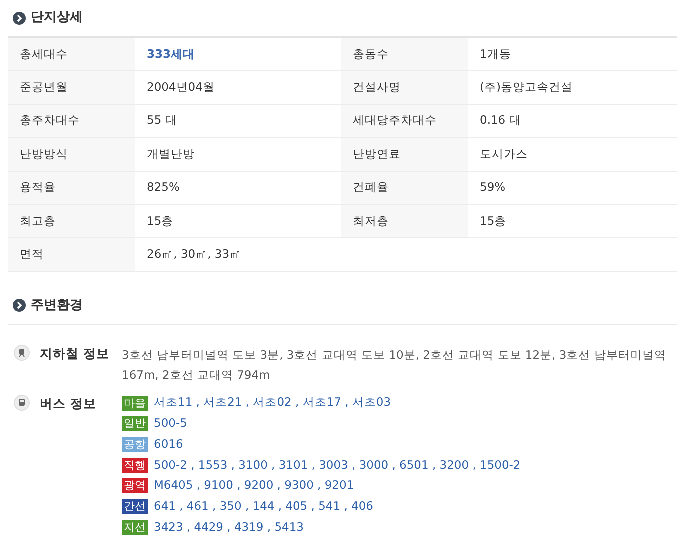 The width and height of the screenshot is (685, 557). I want to click on bus-label: 버스 정보, so click(68, 403).